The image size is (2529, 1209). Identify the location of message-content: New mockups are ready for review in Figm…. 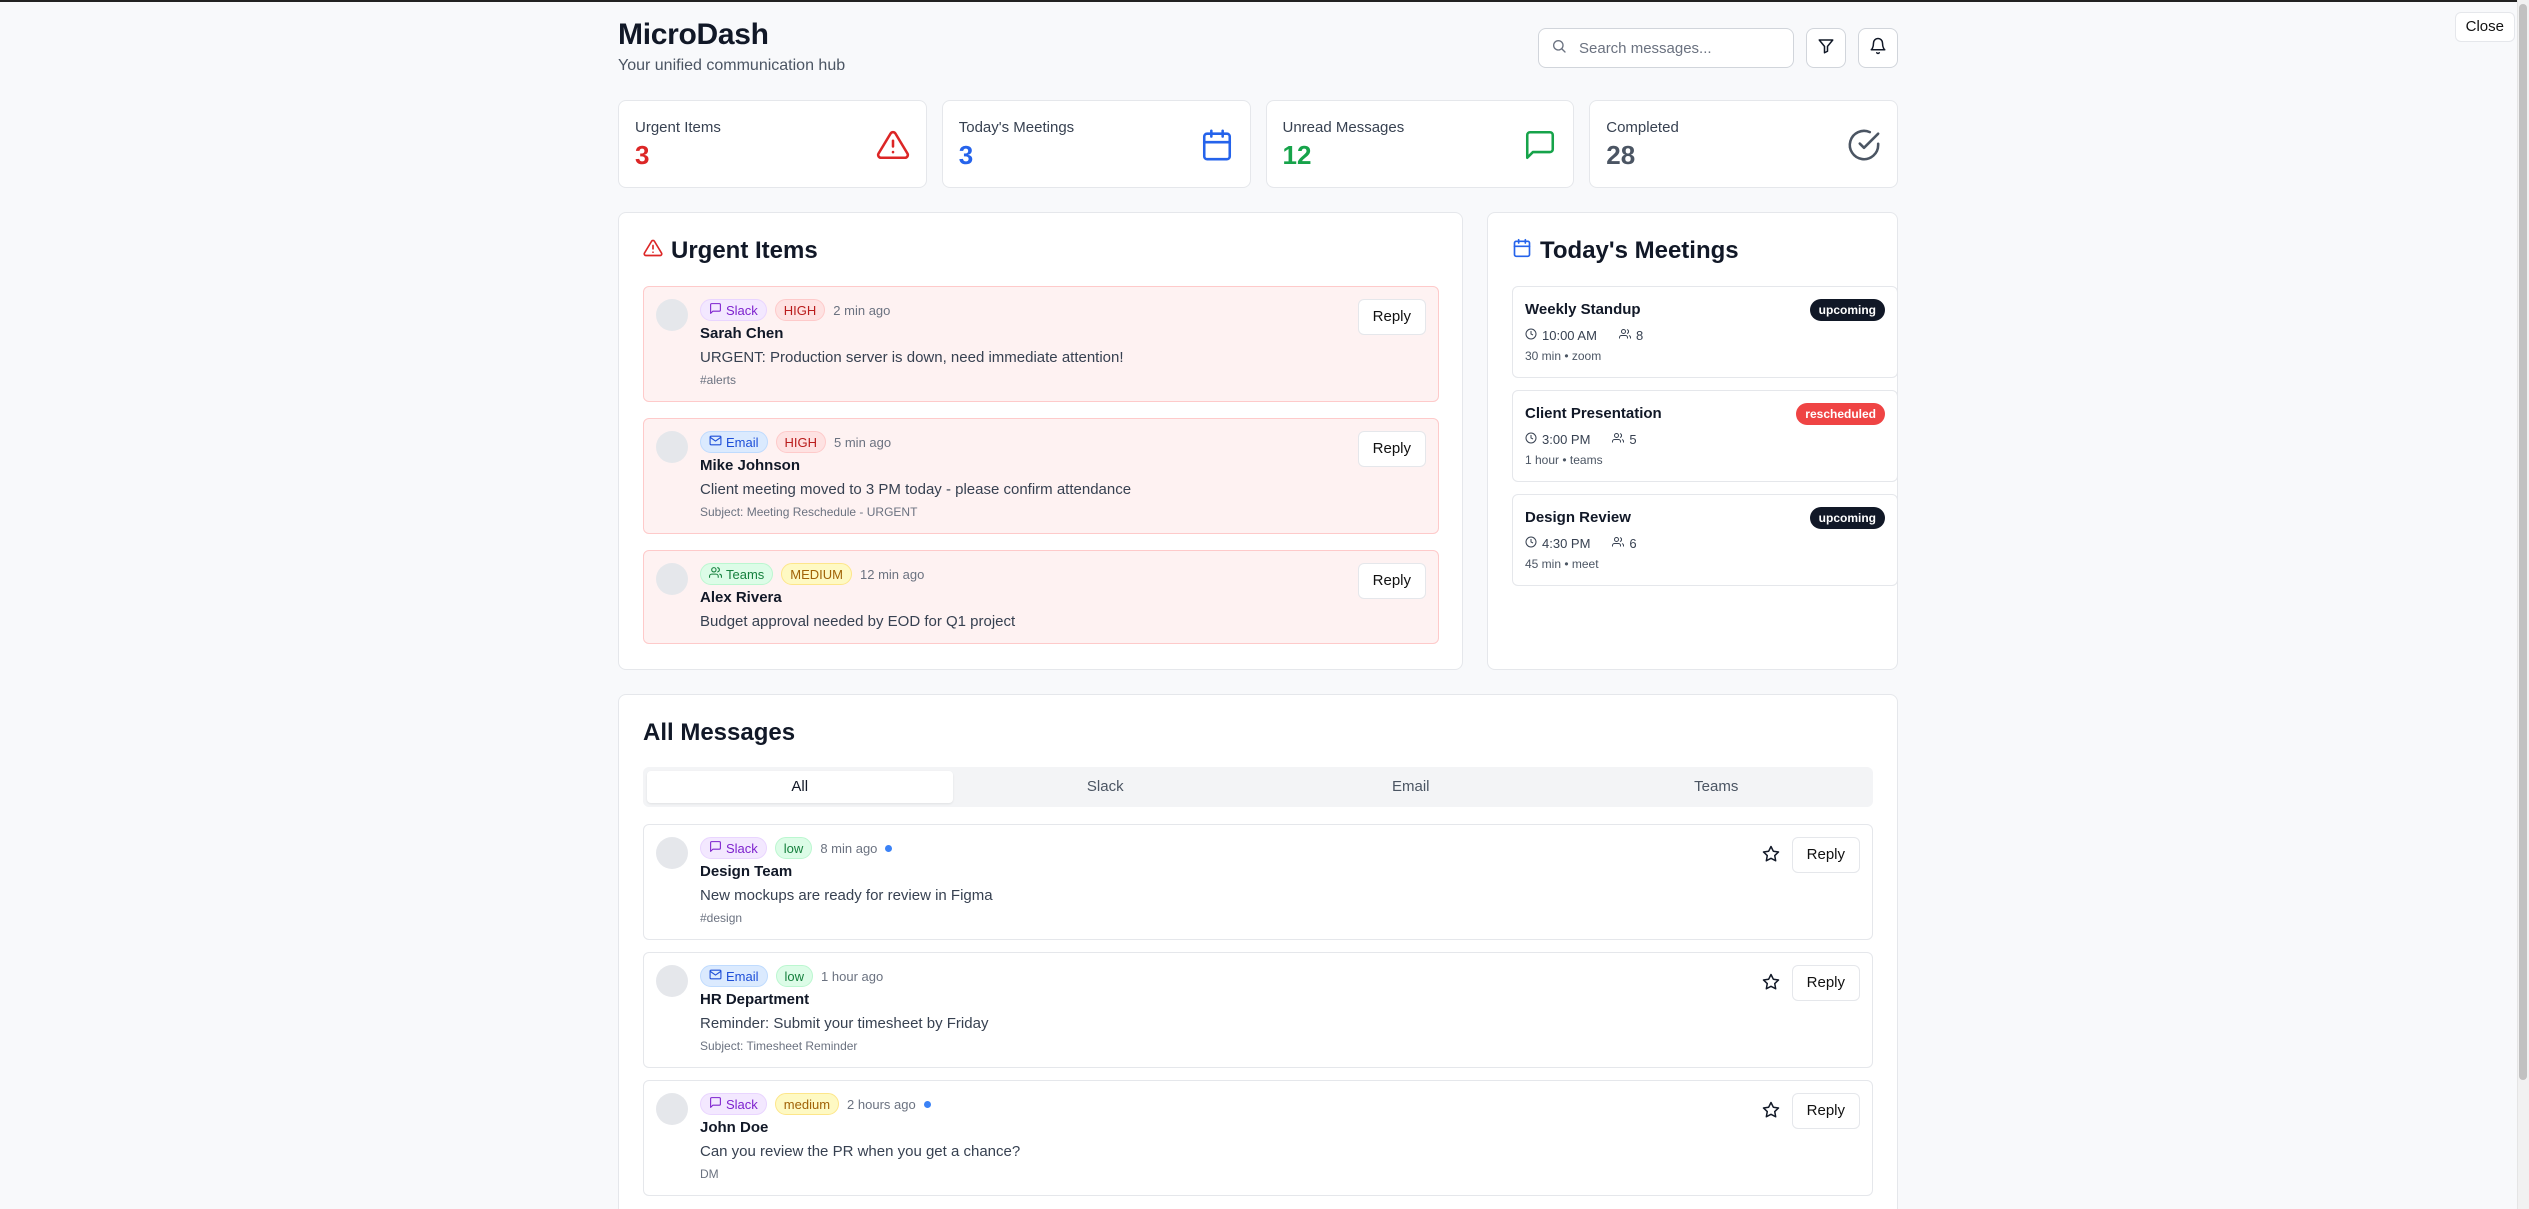
(846, 895).